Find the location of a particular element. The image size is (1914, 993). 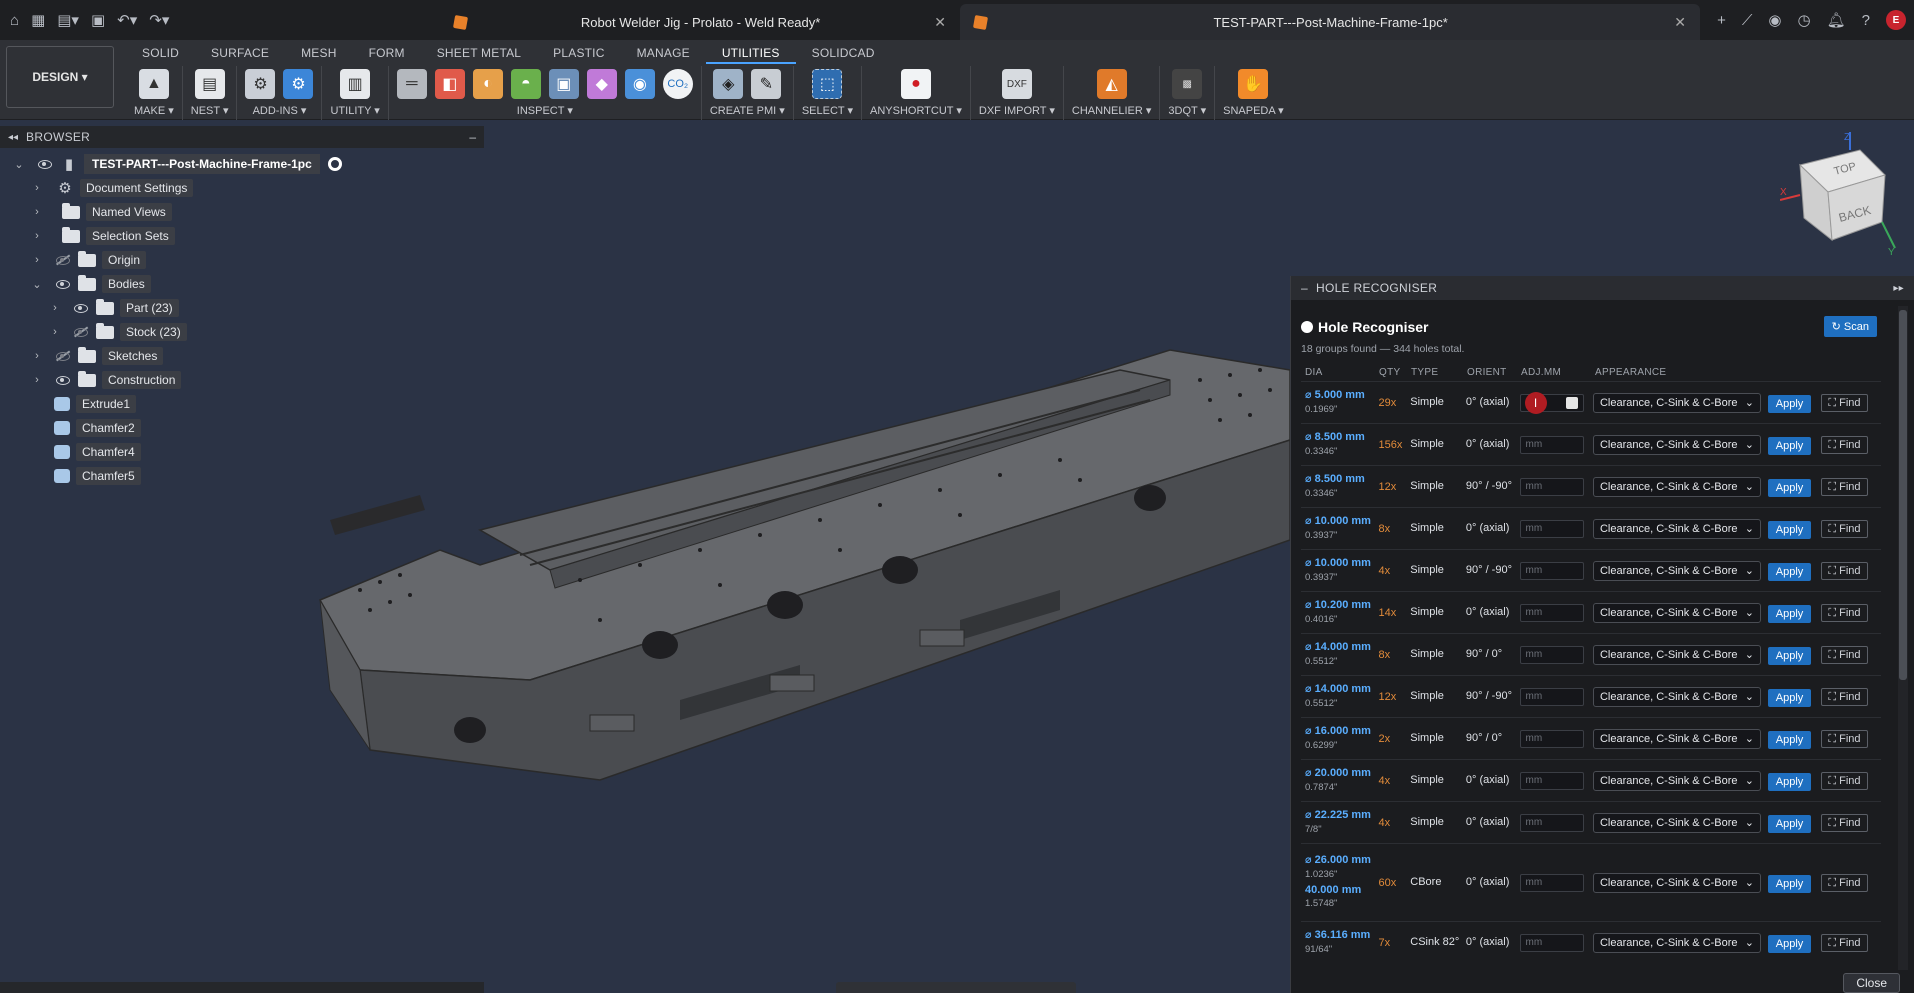

activate-radio-icon is located at coordinates (334, 164).